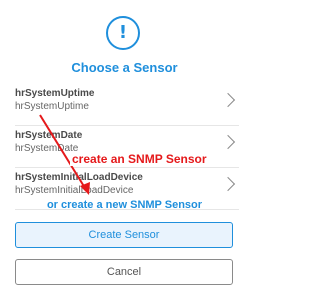 This screenshot has height=300, width=320. I want to click on create-sensor-button: Create Sensor, so click(124, 235).